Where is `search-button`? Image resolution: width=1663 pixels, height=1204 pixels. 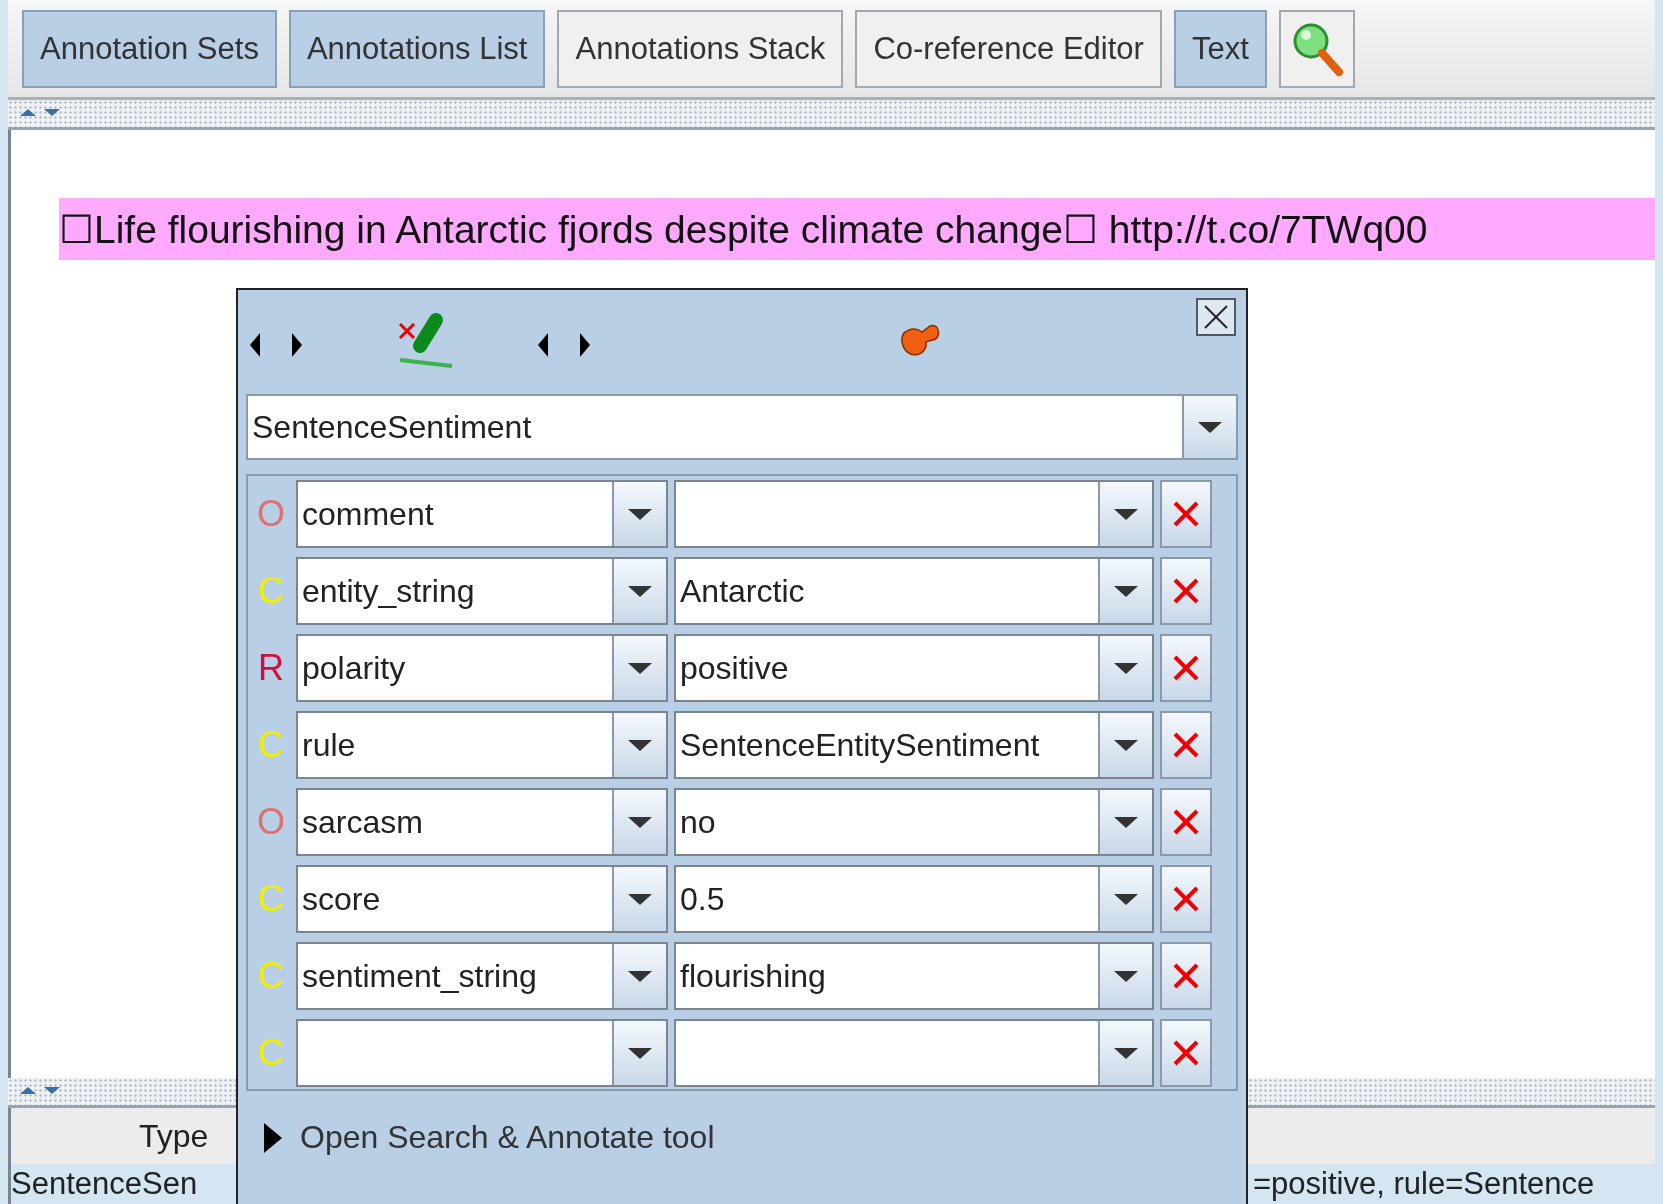
search-button is located at coordinates (1316, 48).